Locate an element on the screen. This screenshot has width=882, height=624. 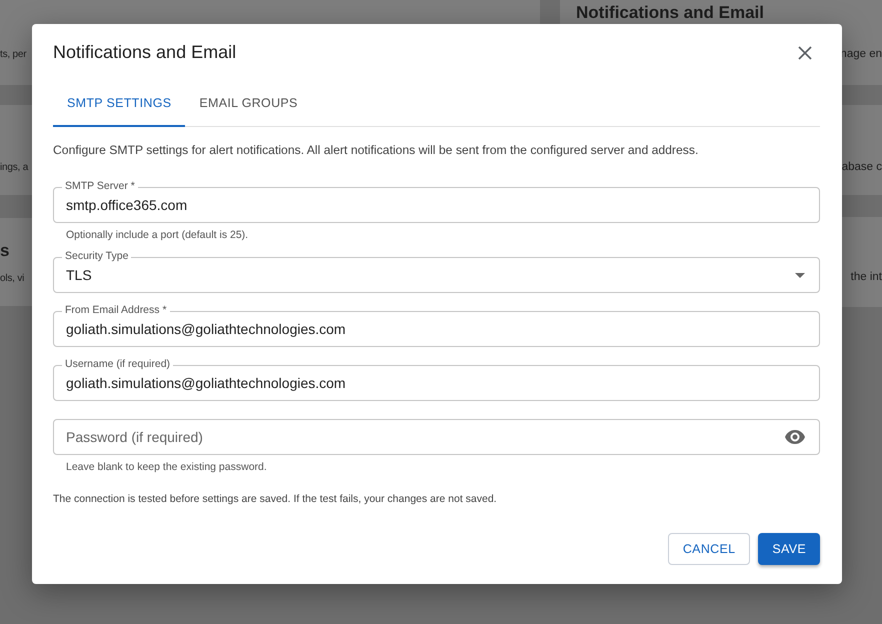
close-icon is located at coordinates (805, 53).